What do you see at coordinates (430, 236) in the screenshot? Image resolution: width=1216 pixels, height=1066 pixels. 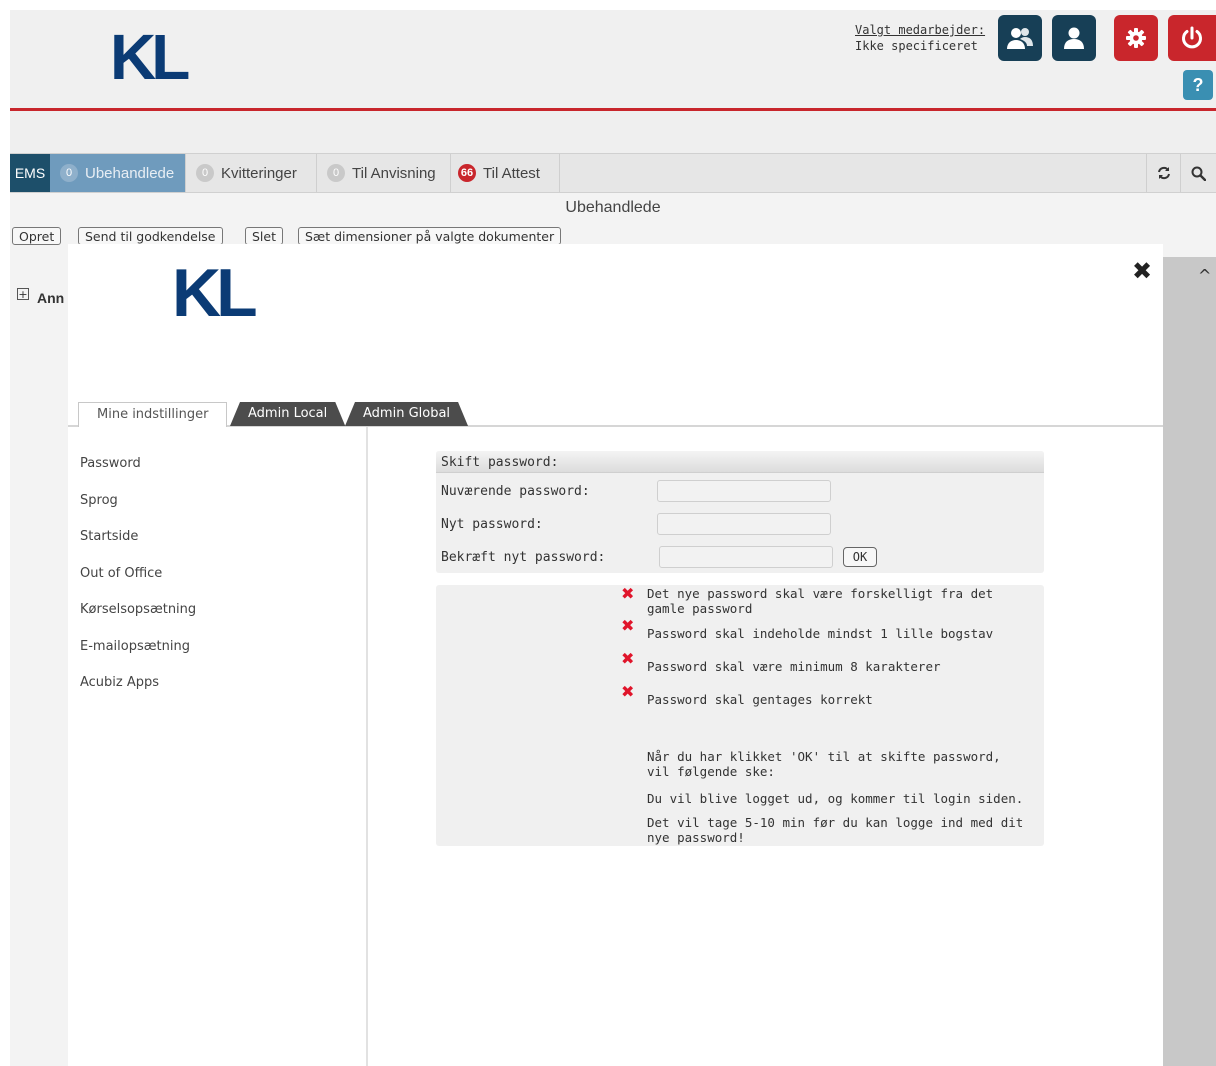 I see `set-dimensions-button: Sæt dimensioner på valgte dokumenter` at bounding box center [430, 236].